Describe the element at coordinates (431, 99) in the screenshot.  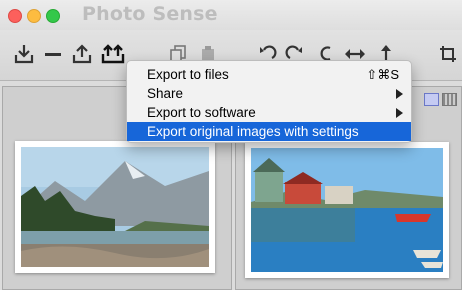
I see `grid-view-icon` at that location.